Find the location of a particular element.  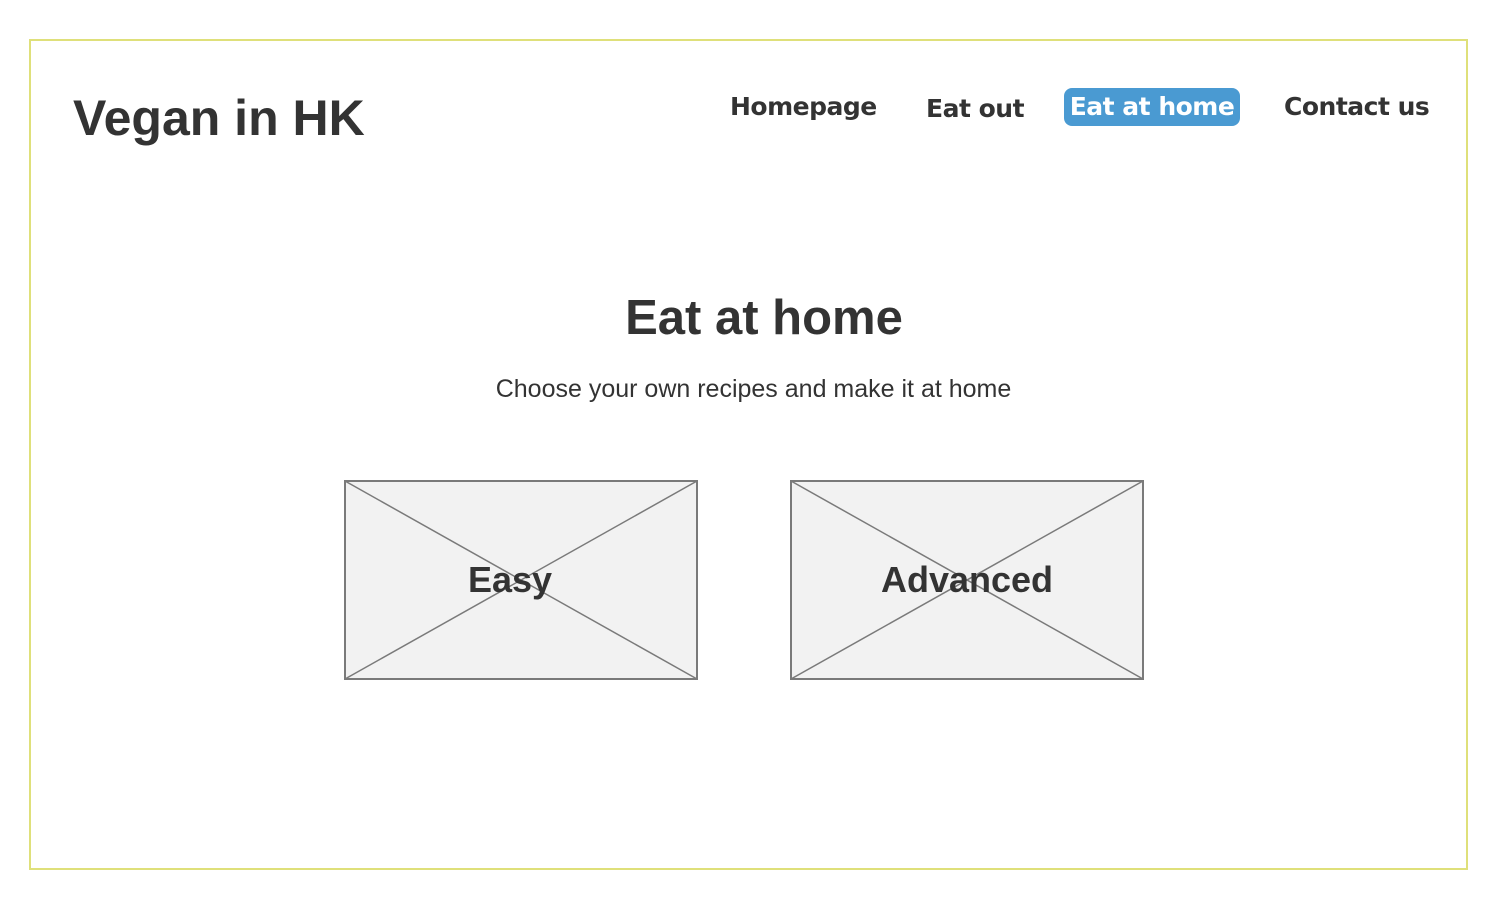

nav-item-eat-out: Eat out is located at coordinates (975, 109).